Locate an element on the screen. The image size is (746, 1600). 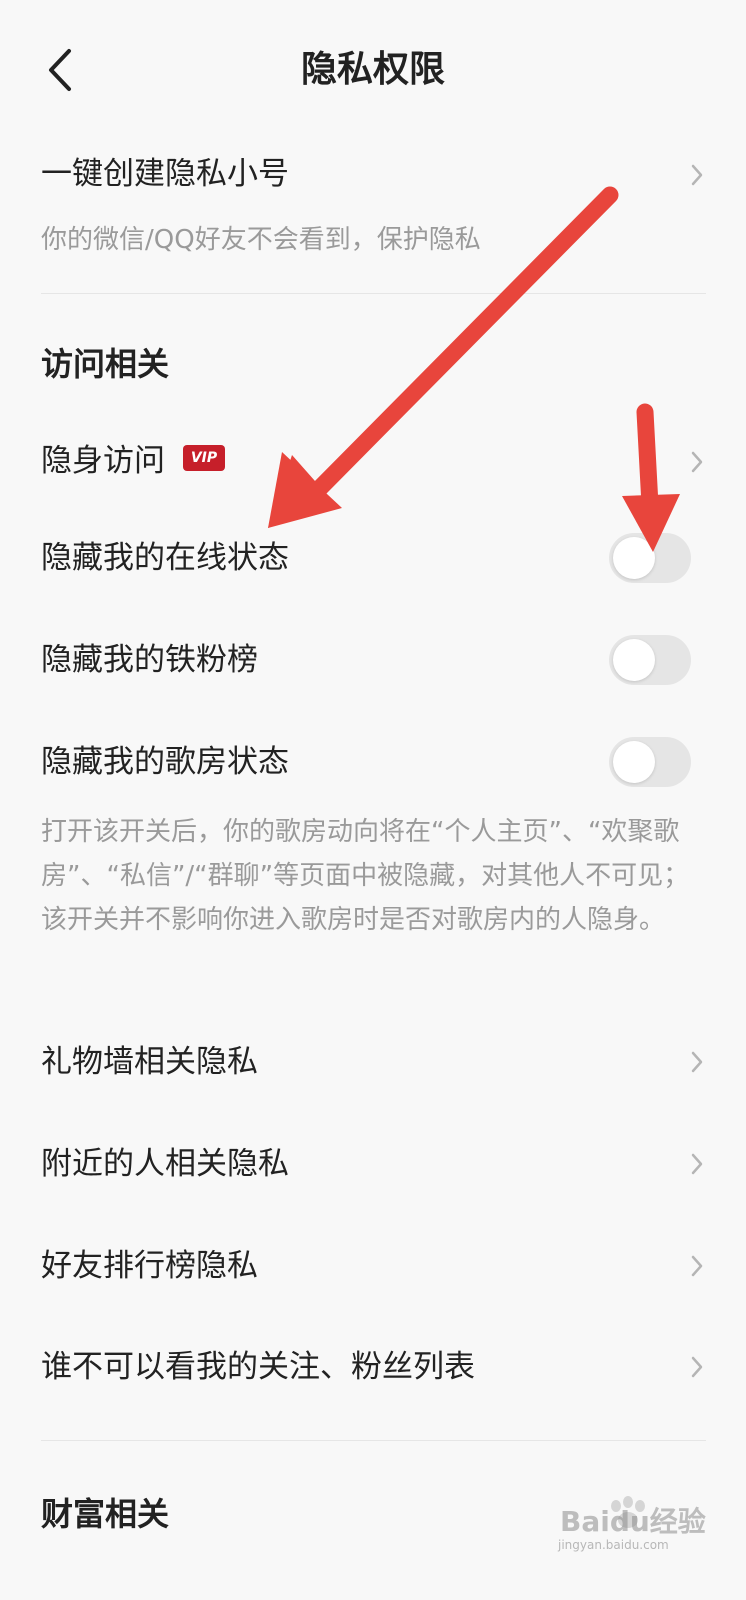
hide-ktv-status-item: 隐藏我的歌房状态 is located at coordinates (374, 762).